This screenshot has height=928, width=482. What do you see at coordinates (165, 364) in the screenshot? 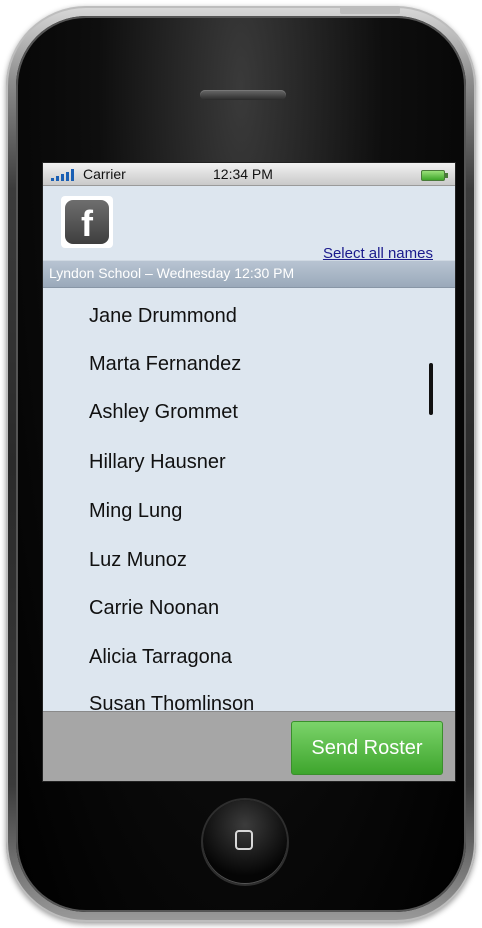
I see `list-item: Marta Fernandez` at bounding box center [165, 364].